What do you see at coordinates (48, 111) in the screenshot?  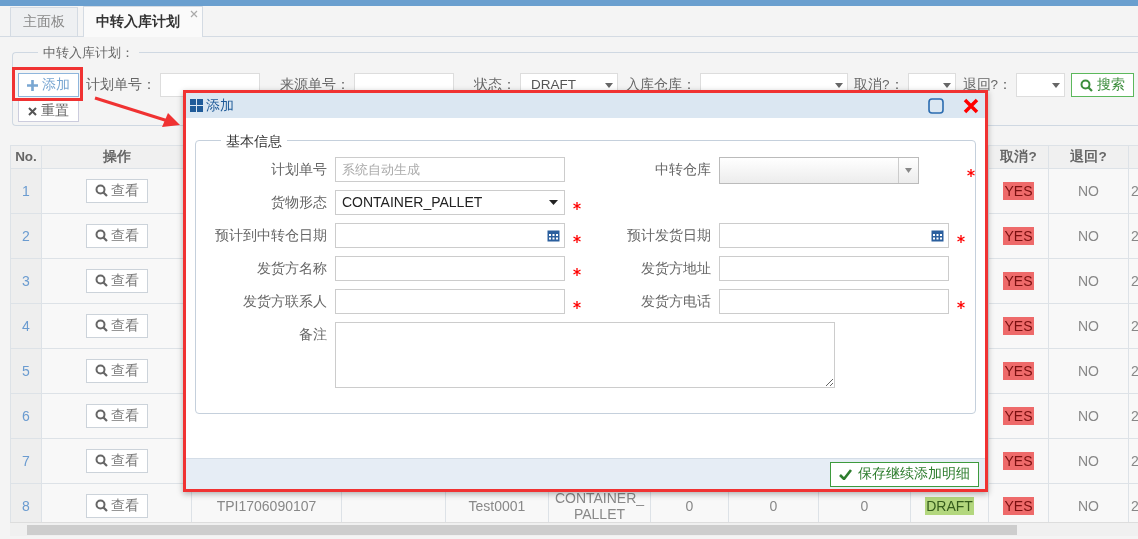 I see `reset-button: 重置` at bounding box center [48, 111].